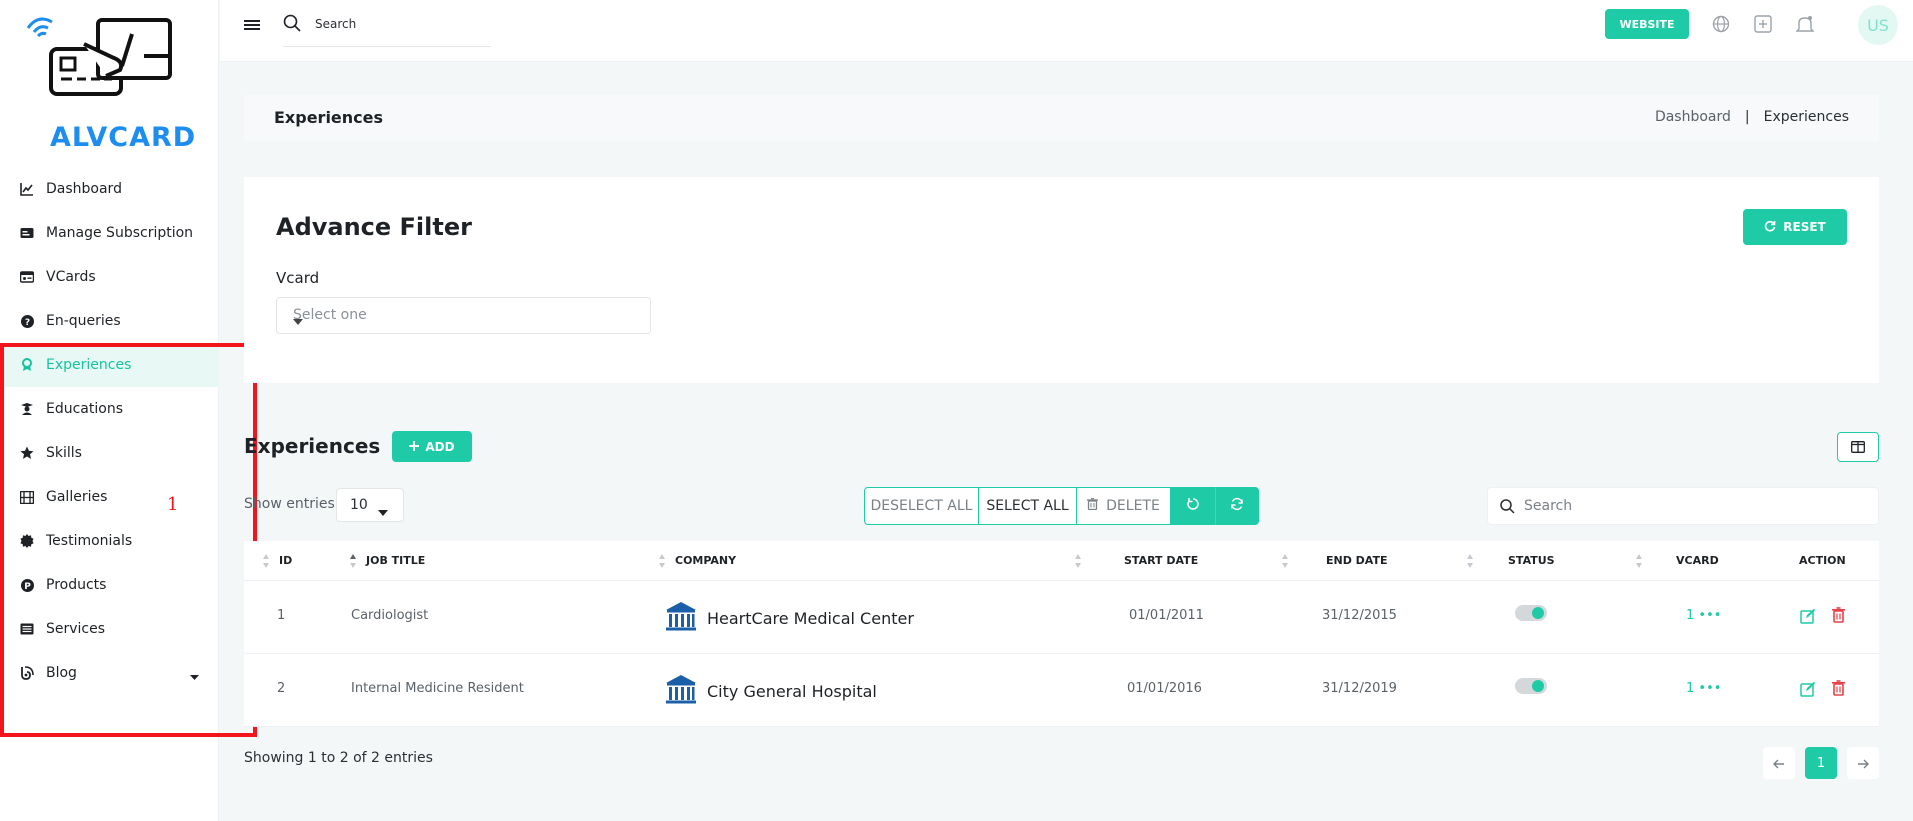  Describe the element at coordinates (1066, 31) in the screenshot. I see `topbar: Search WEBSITE US` at that location.